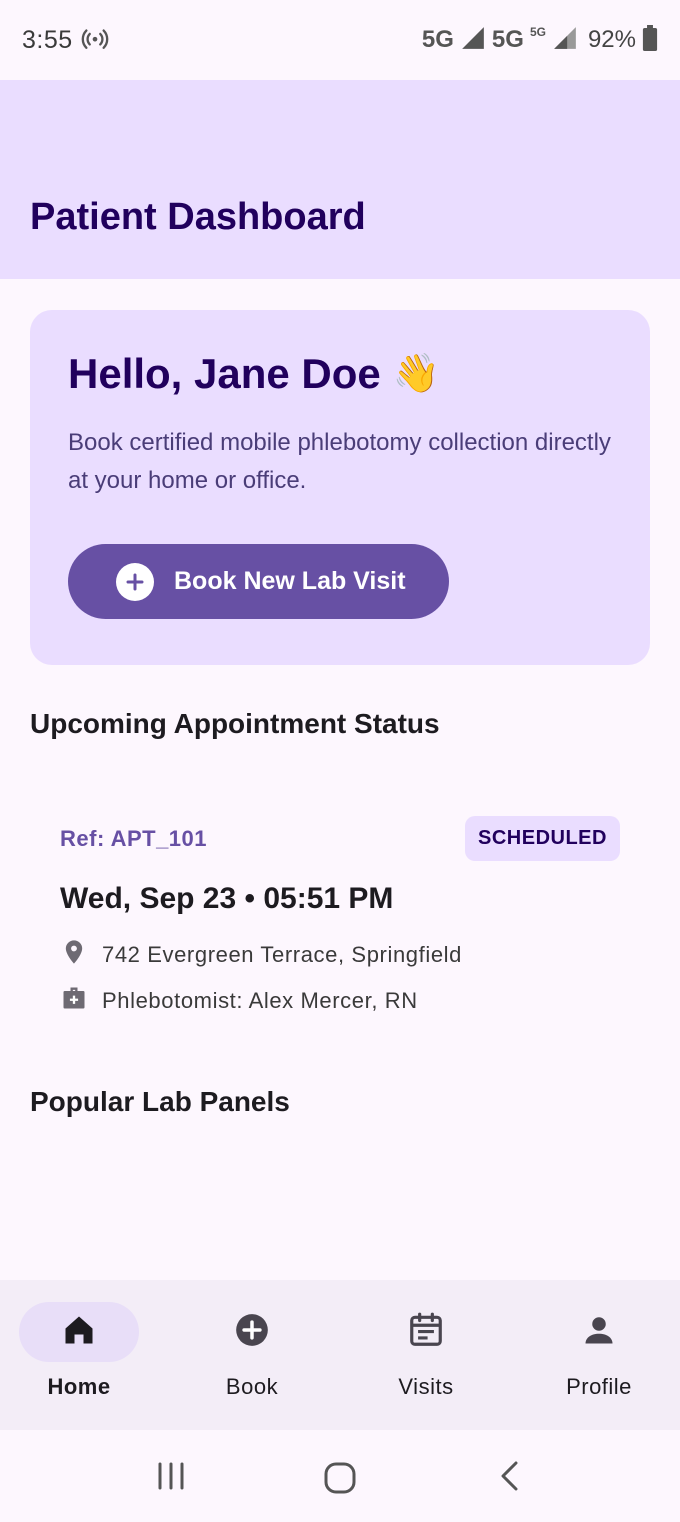  What do you see at coordinates (340, 179) in the screenshot?
I see `app-bar: Patient Dashboard` at bounding box center [340, 179].